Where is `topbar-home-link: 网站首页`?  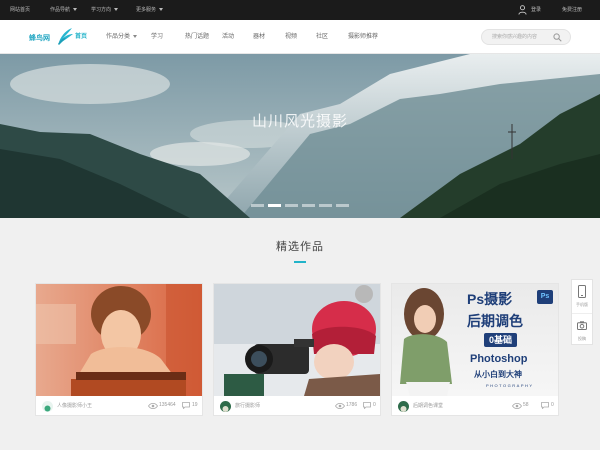
topbar-home-link: 网站首页 is located at coordinates (20, 10).